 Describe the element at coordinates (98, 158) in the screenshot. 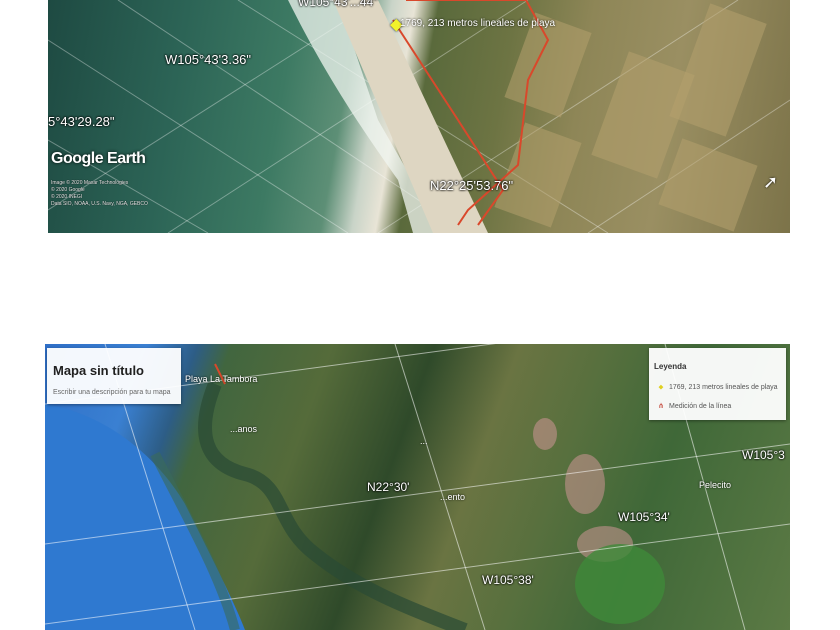

I see `google-earth-logo: Google Earth` at that location.